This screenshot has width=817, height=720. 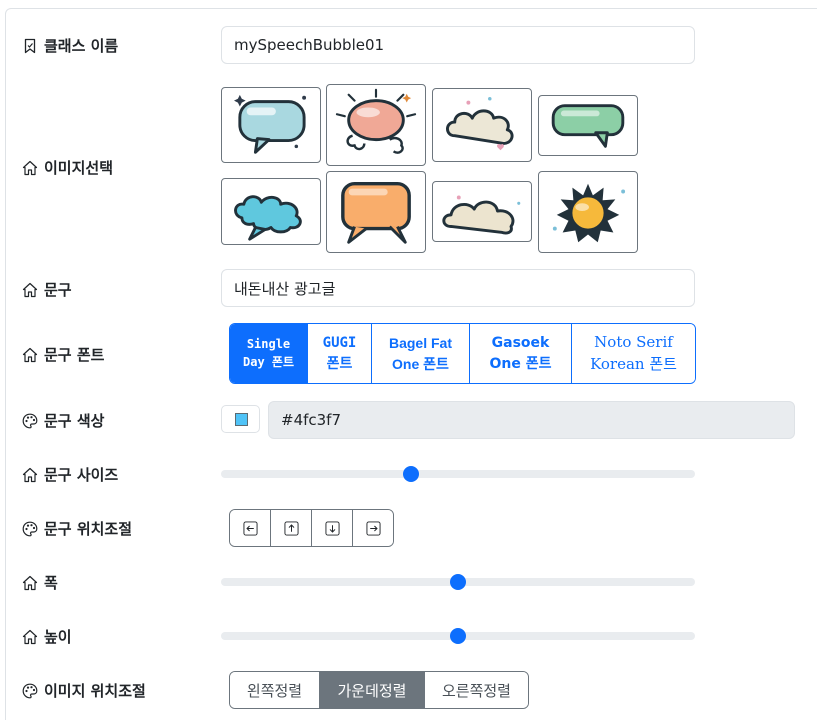 I want to click on bookmark-icon, so click(x=30, y=46).